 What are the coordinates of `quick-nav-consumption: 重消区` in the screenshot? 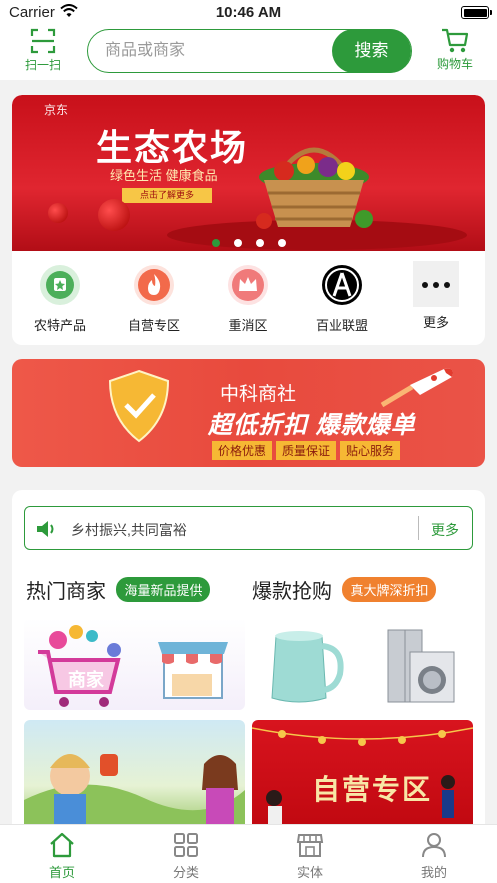 It's located at (248, 299).